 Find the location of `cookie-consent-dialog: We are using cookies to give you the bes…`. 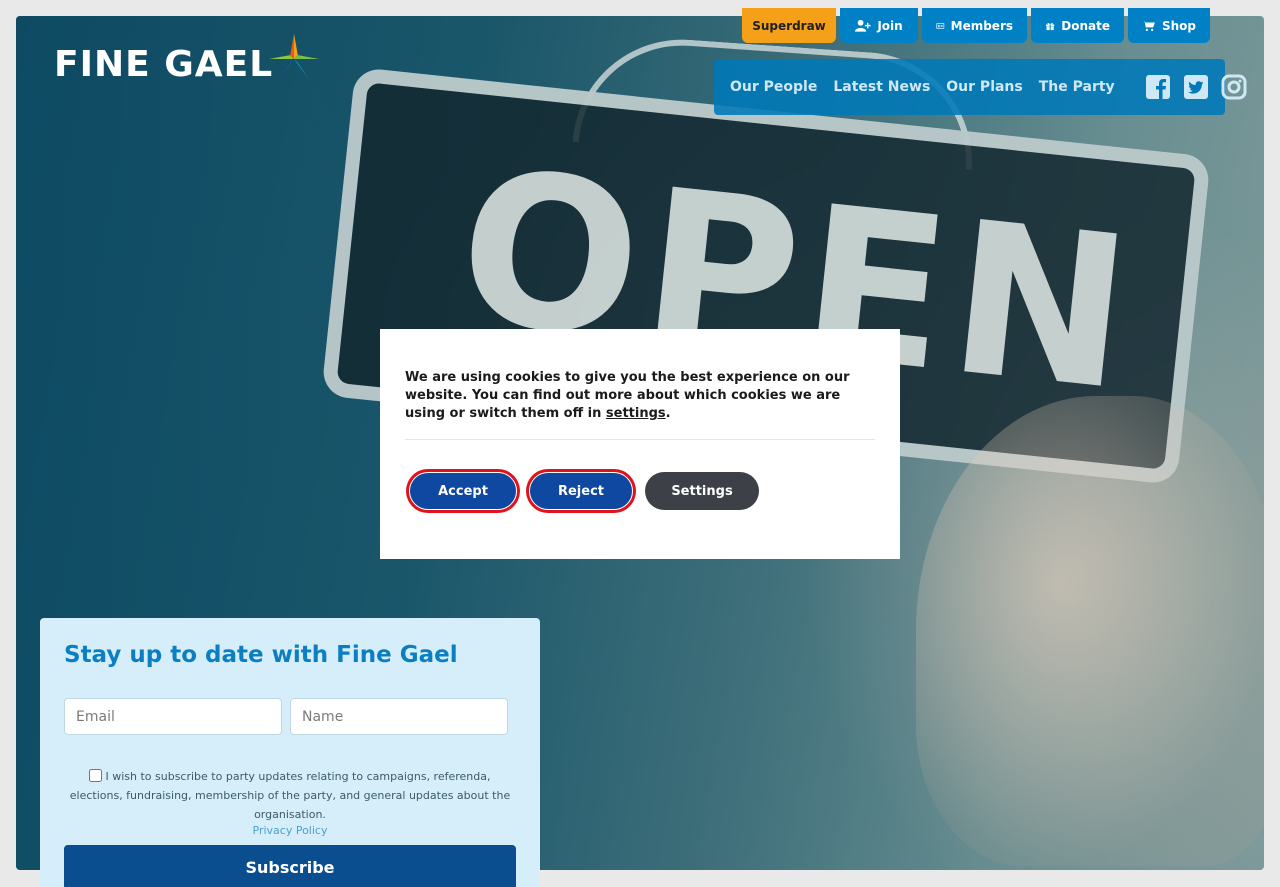

cookie-consent-dialog: We are using cookies to give you the bes… is located at coordinates (640, 444).